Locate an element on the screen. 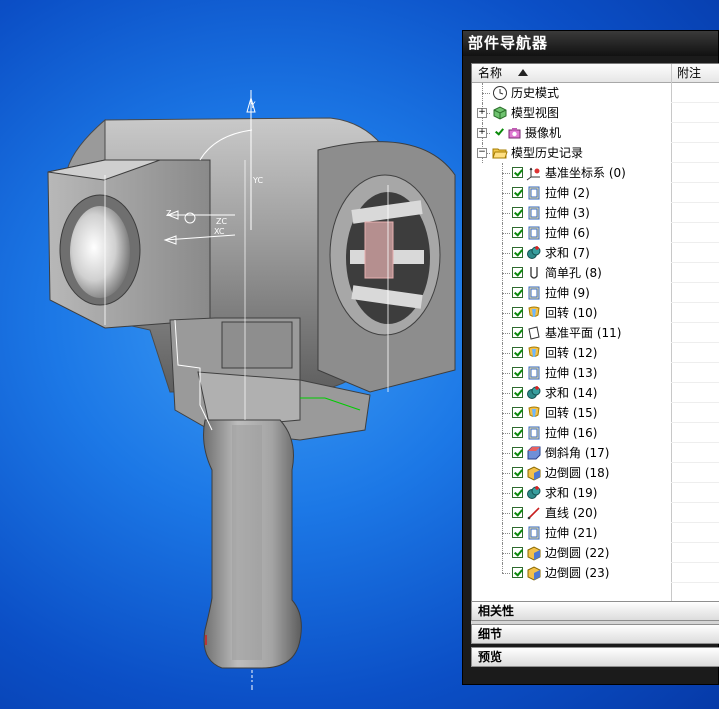  tree-item-label: 边倒圆 (22) is located at coordinates (577, 553).